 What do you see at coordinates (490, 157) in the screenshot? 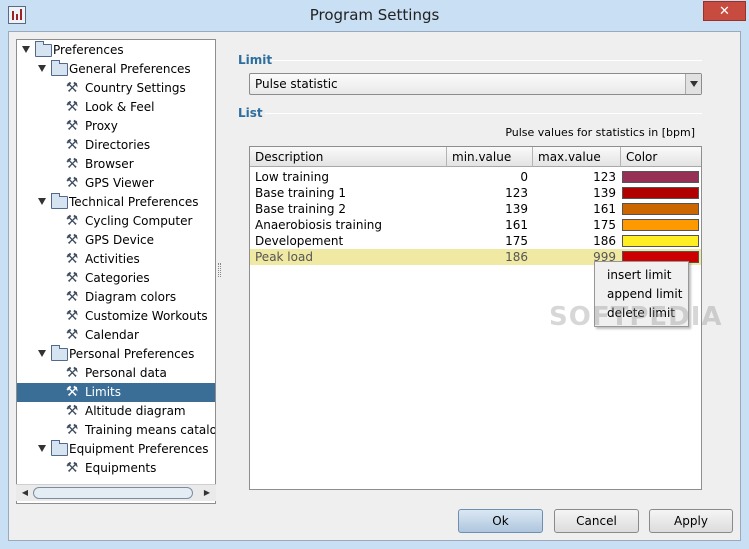
I see `column-header-min-value: min.value` at bounding box center [490, 157].